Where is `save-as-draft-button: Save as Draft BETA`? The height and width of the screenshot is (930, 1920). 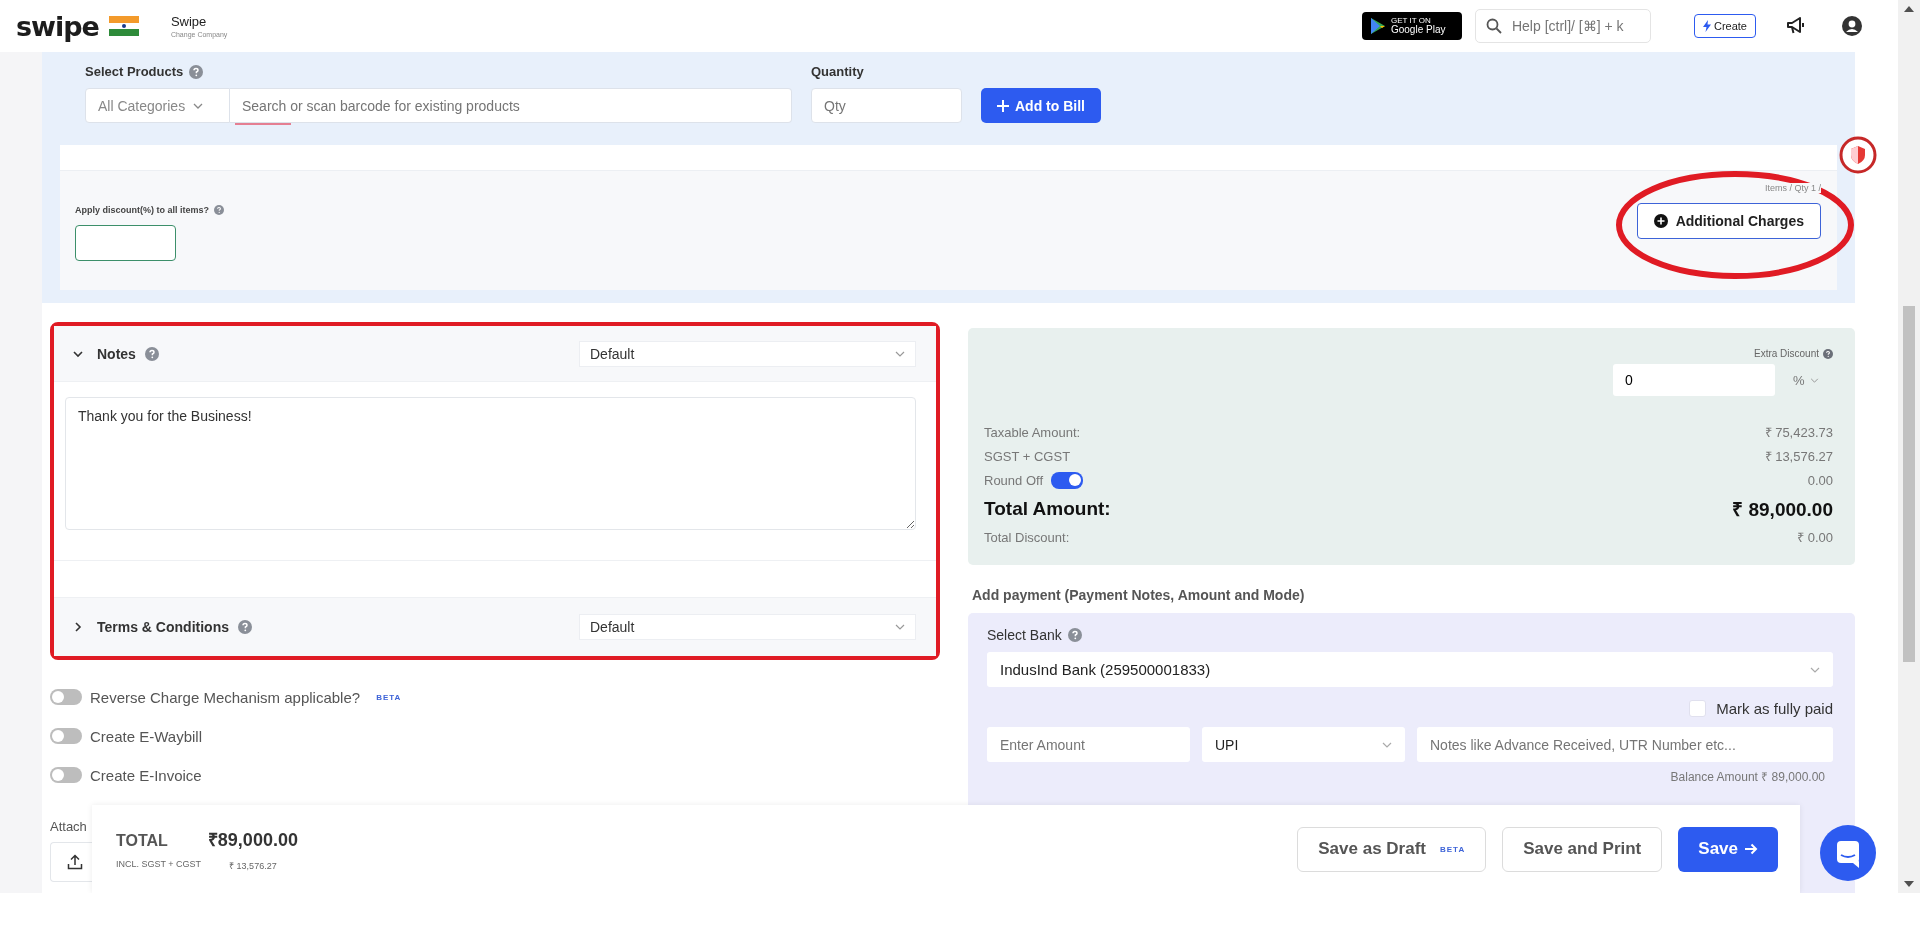
save-as-draft-button: Save as Draft BETA is located at coordinates (1392, 849).